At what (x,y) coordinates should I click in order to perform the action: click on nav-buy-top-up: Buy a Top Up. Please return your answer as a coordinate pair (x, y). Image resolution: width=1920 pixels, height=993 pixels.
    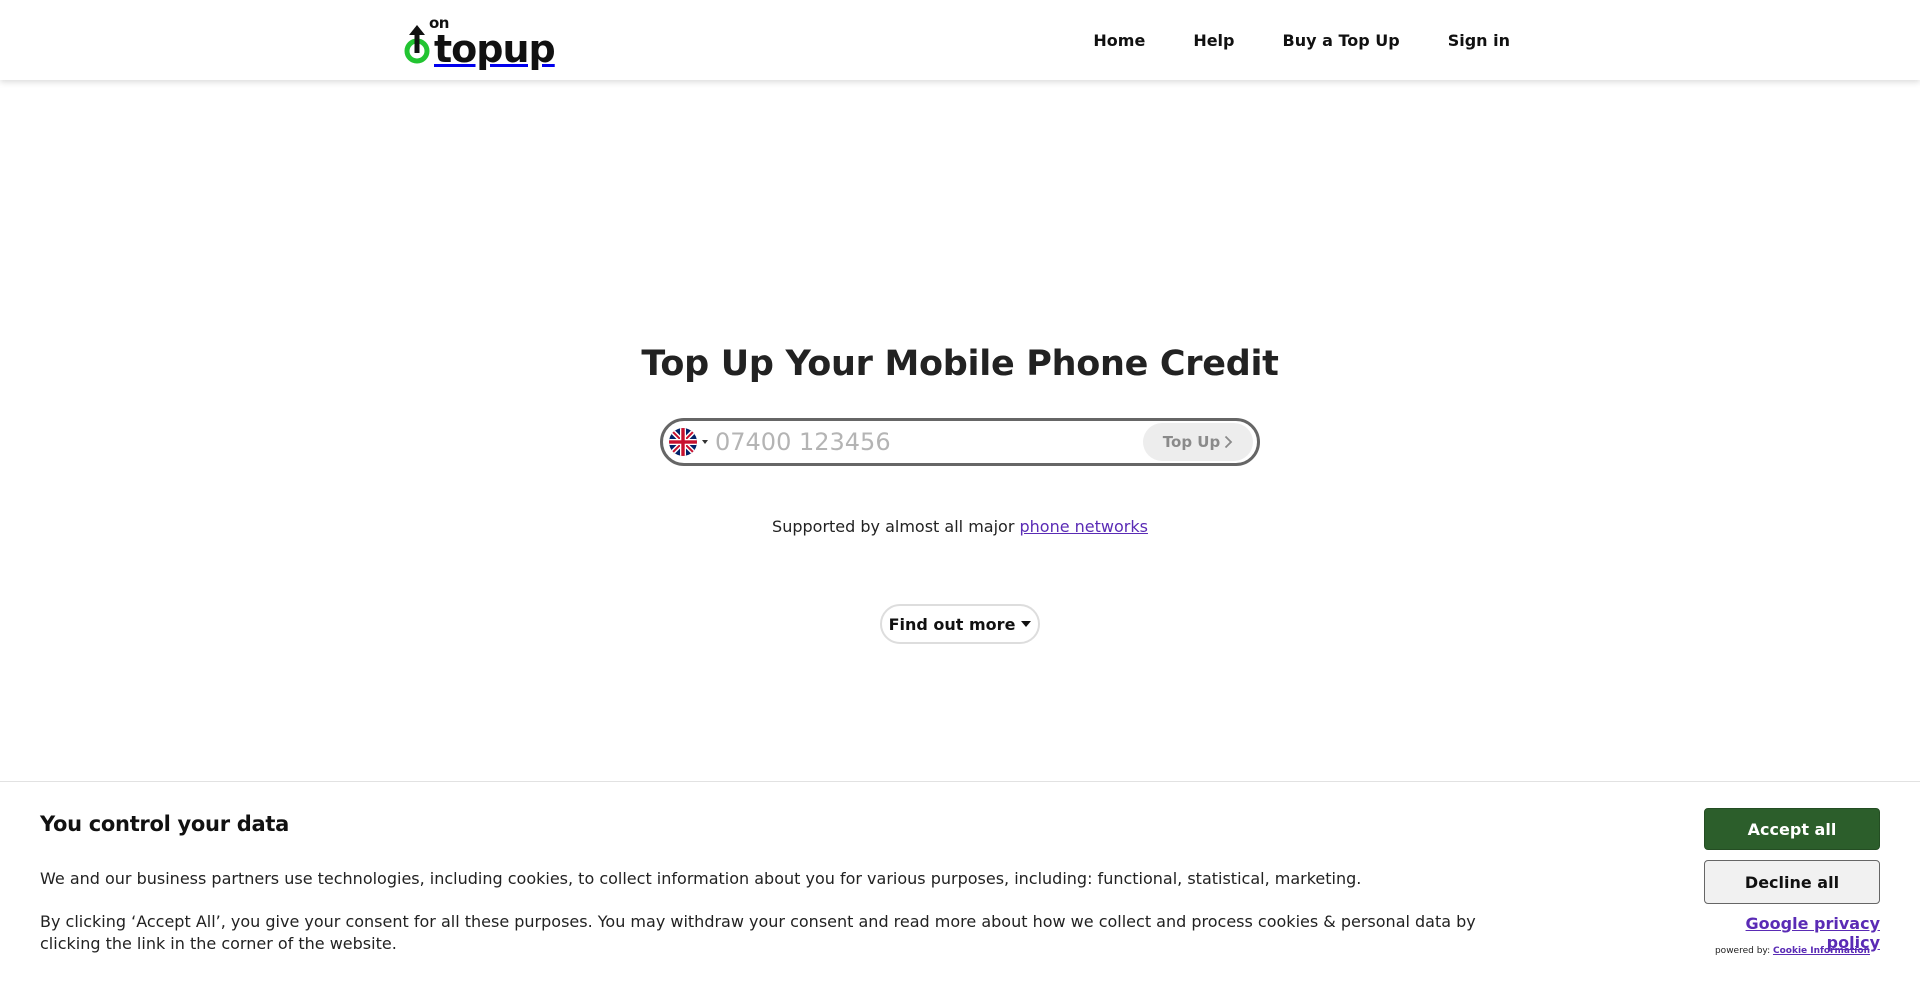
    Looking at the image, I should click on (1341, 40).